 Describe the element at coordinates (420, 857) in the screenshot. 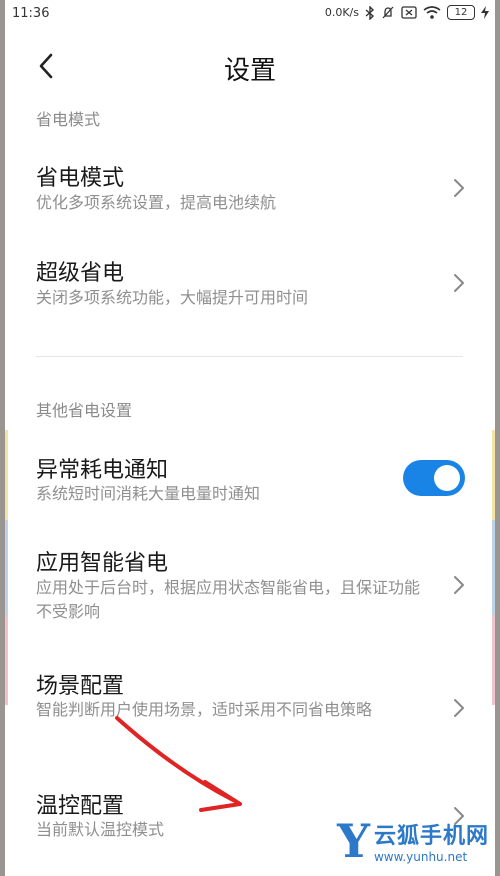

I see `watermark-url: www.yunhu.net` at that location.